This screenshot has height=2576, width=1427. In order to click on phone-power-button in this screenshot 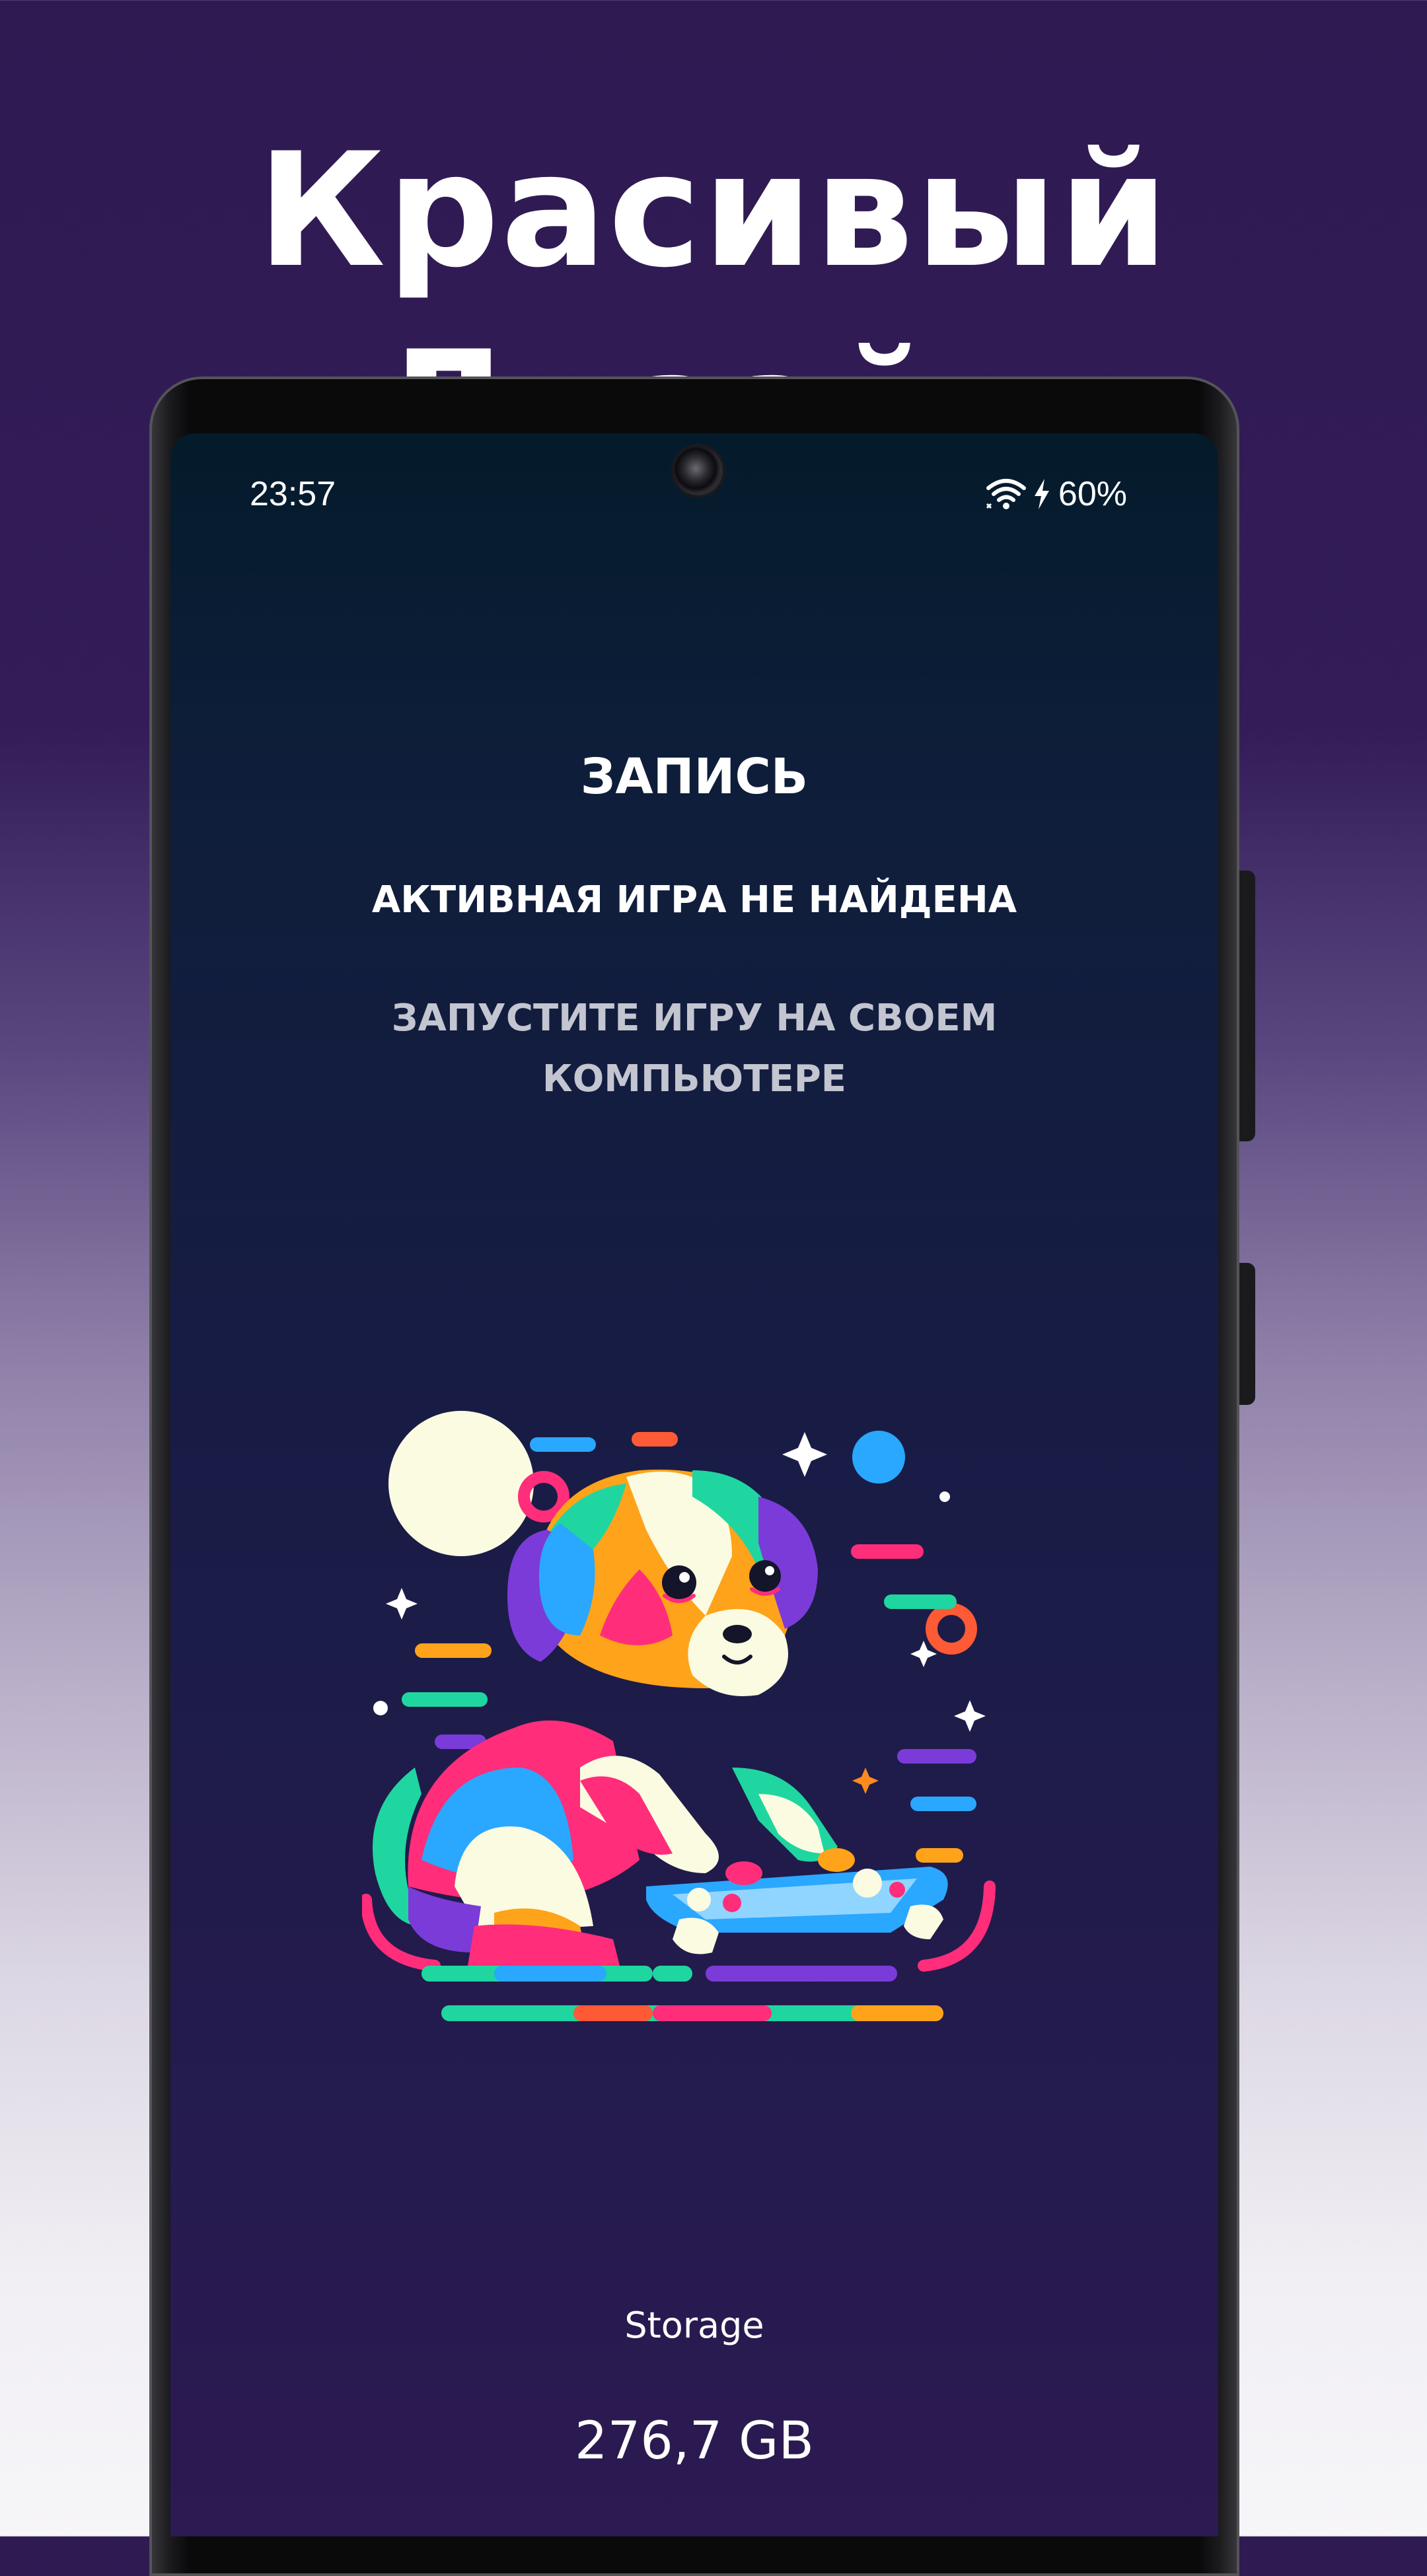, I will do `click(1247, 1006)`.